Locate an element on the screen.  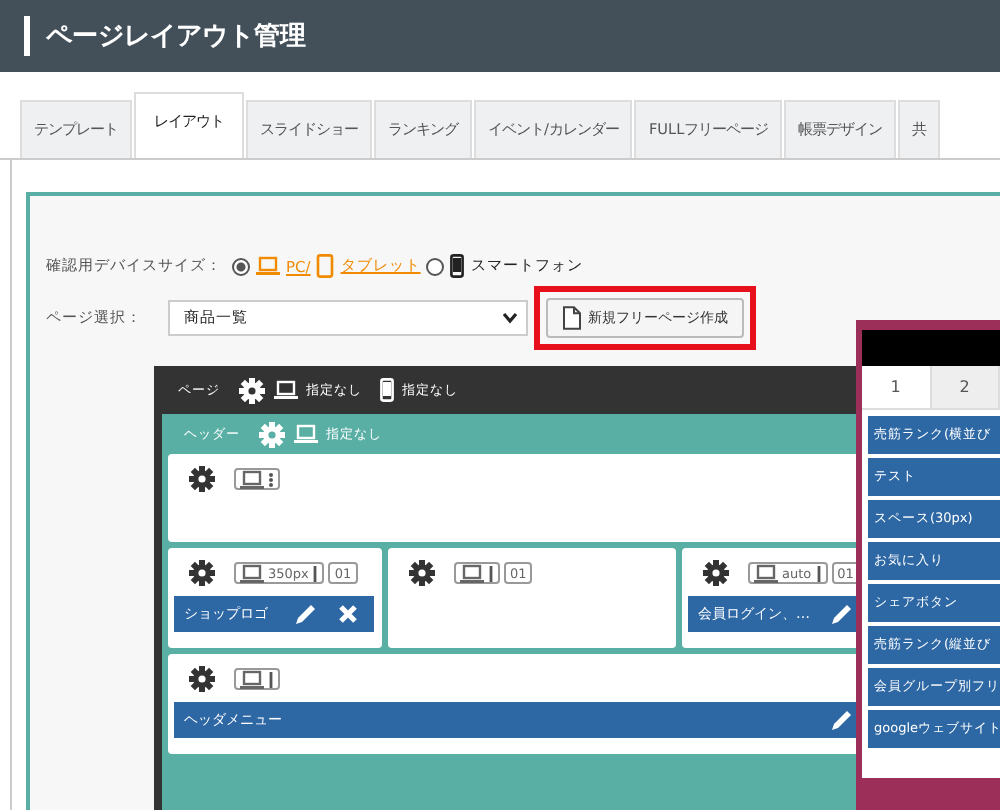
tablet-icon is located at coordinates (325, 266).